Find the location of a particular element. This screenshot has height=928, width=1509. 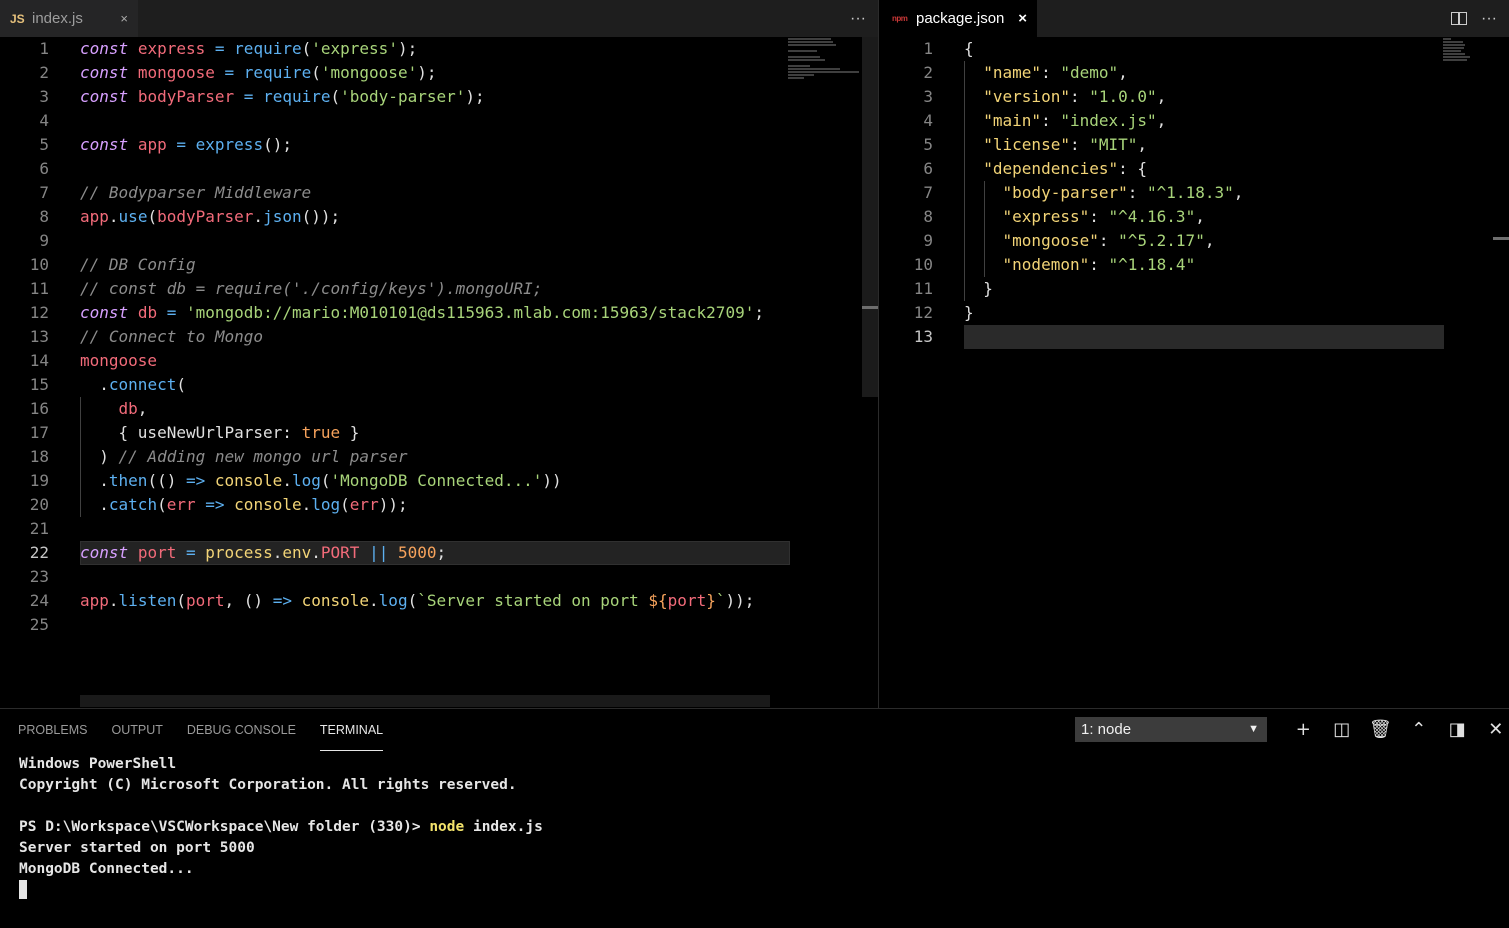

maximize-panel-icon: ⌃ is located at coordinates (1419, 729).